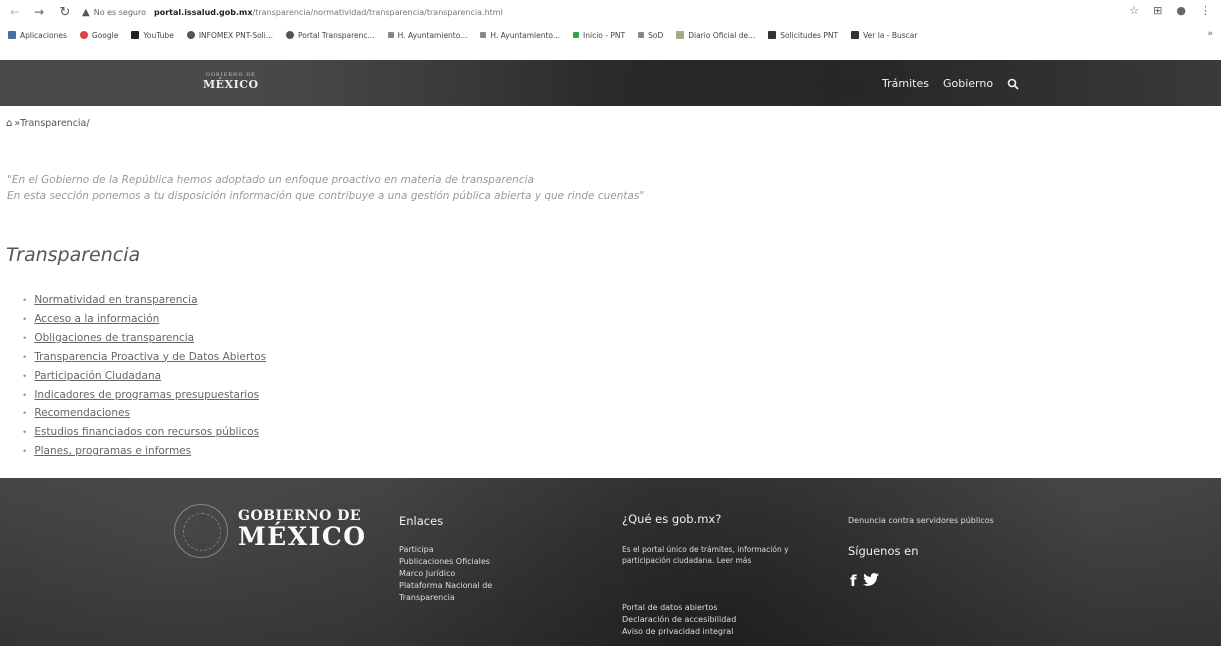 This screenshot has width=1221, height=646. What do you see at coordinates (97, 376) in the screenshot?
I see `link-participacion: Participación Ciudadana` at bounding box center [97, 376].